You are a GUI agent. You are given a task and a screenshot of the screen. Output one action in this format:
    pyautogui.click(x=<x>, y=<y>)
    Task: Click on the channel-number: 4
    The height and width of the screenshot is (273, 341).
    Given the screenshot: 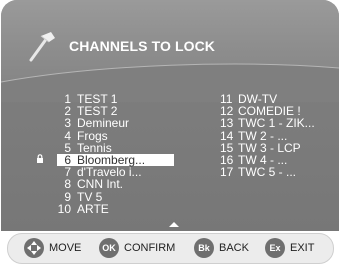 What is the action you would take?
    pyautogui.click(x=67, y=135)
    